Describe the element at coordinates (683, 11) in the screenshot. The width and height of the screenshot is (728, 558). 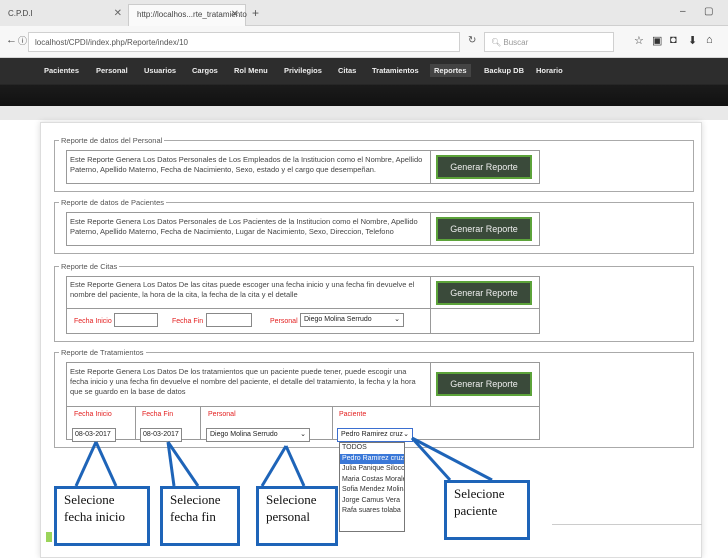
I see `minimize-icon: –` at that location.